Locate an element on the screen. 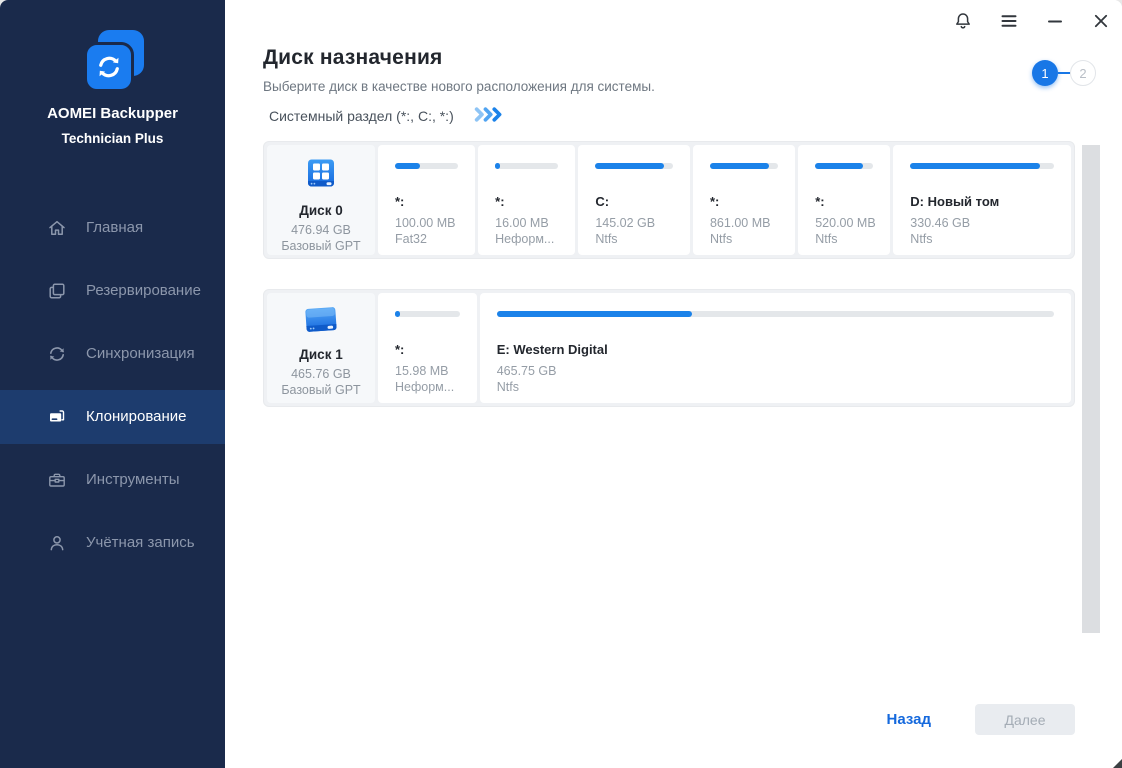 Image resolution: width=1122 pixels, height=768 pixels. sidebar-item-clone: Клонирование is located at coordinates (112, 416).